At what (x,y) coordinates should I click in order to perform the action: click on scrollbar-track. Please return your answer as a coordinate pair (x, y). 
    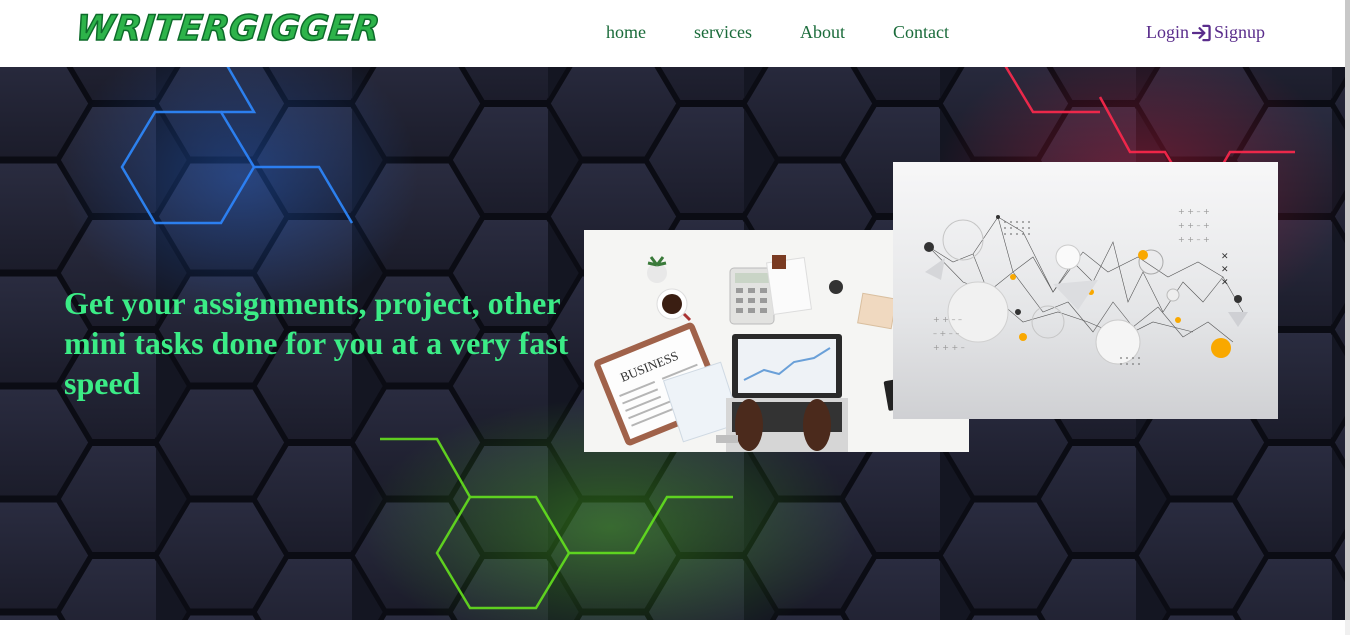
    Looking at the image, I should click on (1347, 317).